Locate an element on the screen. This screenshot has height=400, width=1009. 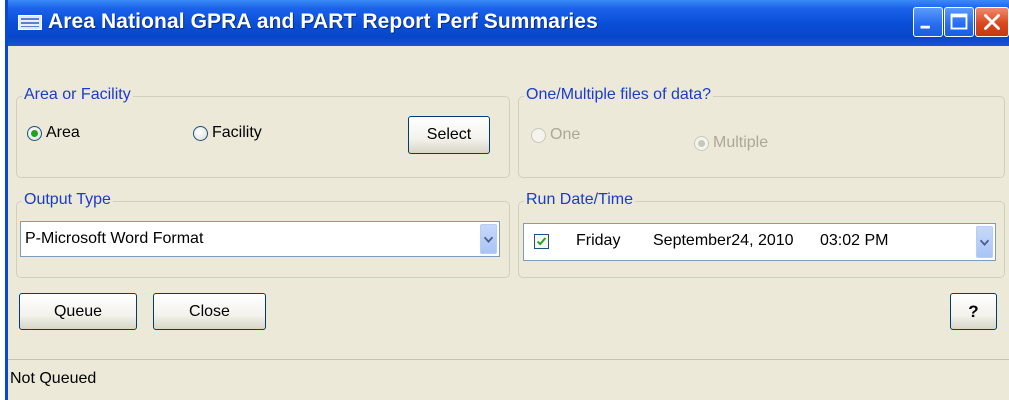
run-datetime-label: Run Date/Time is located at coordinates (579, 200).